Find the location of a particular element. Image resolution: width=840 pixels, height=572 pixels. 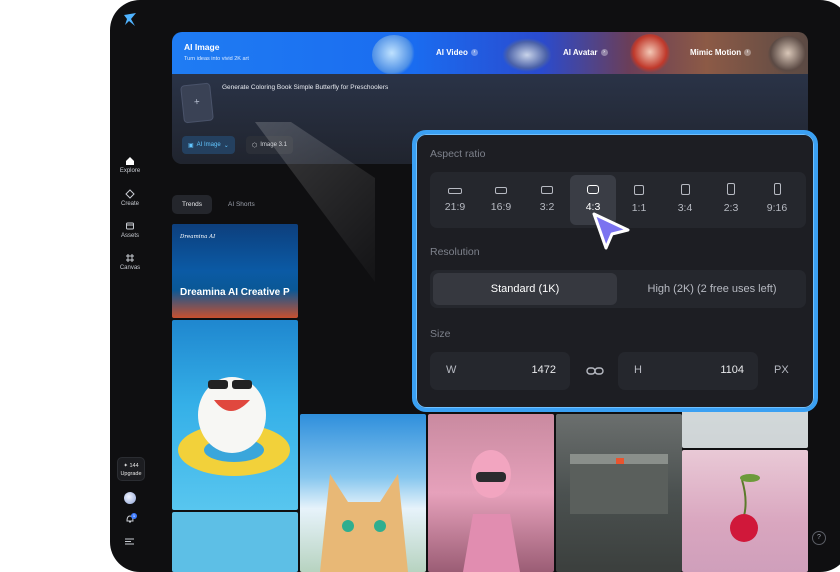

ratio-3-4: 3:4 is located at coordinates (685, 200).